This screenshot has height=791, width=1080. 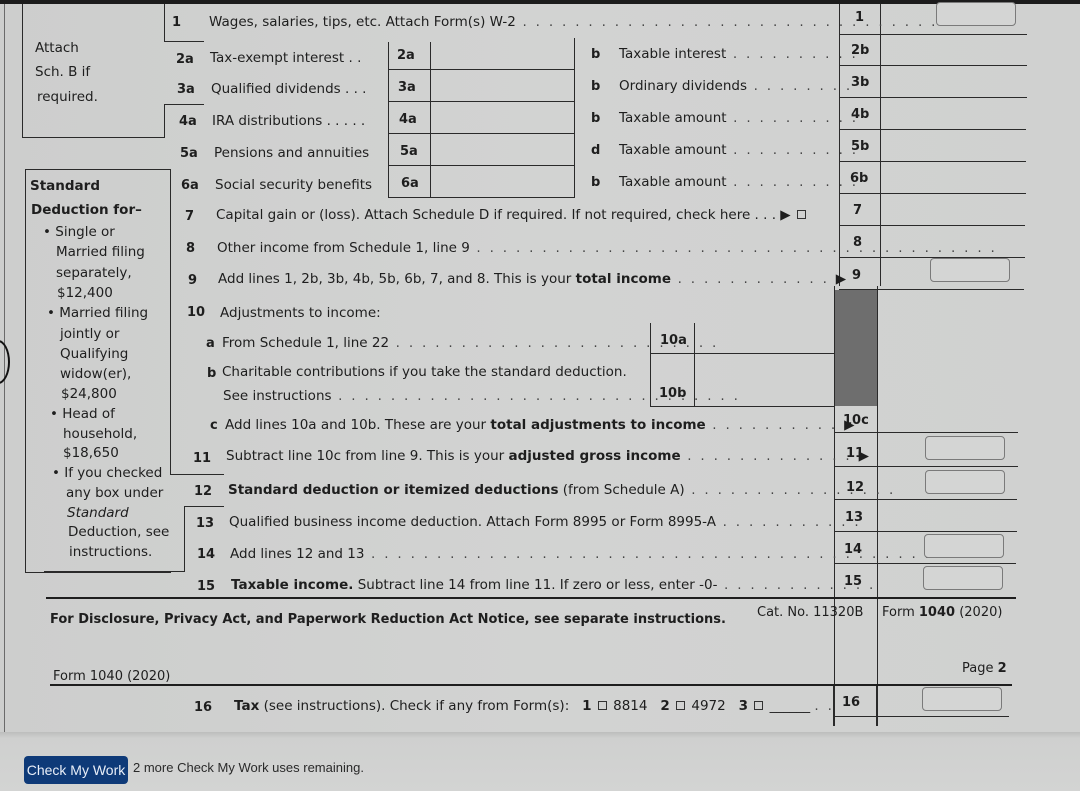 What do you see at coordinates (855, 453) in the screenshot?
I see `box-number: 11` at bounding box center [855, 453].